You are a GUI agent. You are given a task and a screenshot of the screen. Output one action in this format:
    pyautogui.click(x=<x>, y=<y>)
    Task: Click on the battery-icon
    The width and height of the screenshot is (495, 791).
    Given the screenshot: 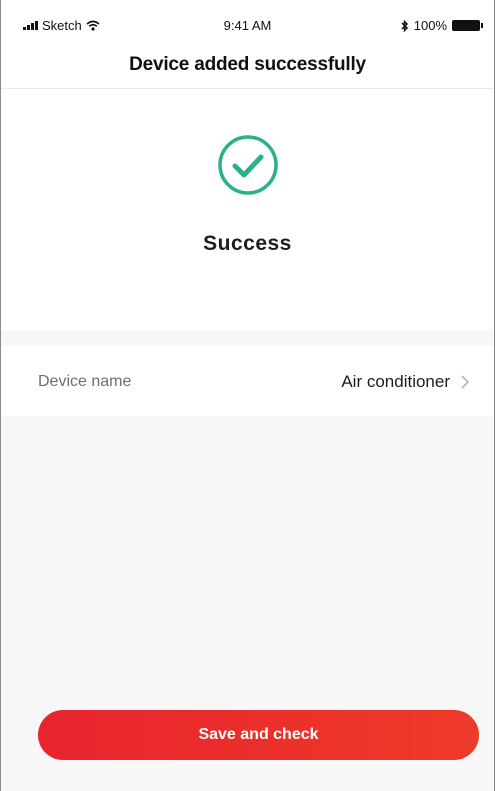 What is the action you would take?
    pyautogui.click(x=467, y=25)
    